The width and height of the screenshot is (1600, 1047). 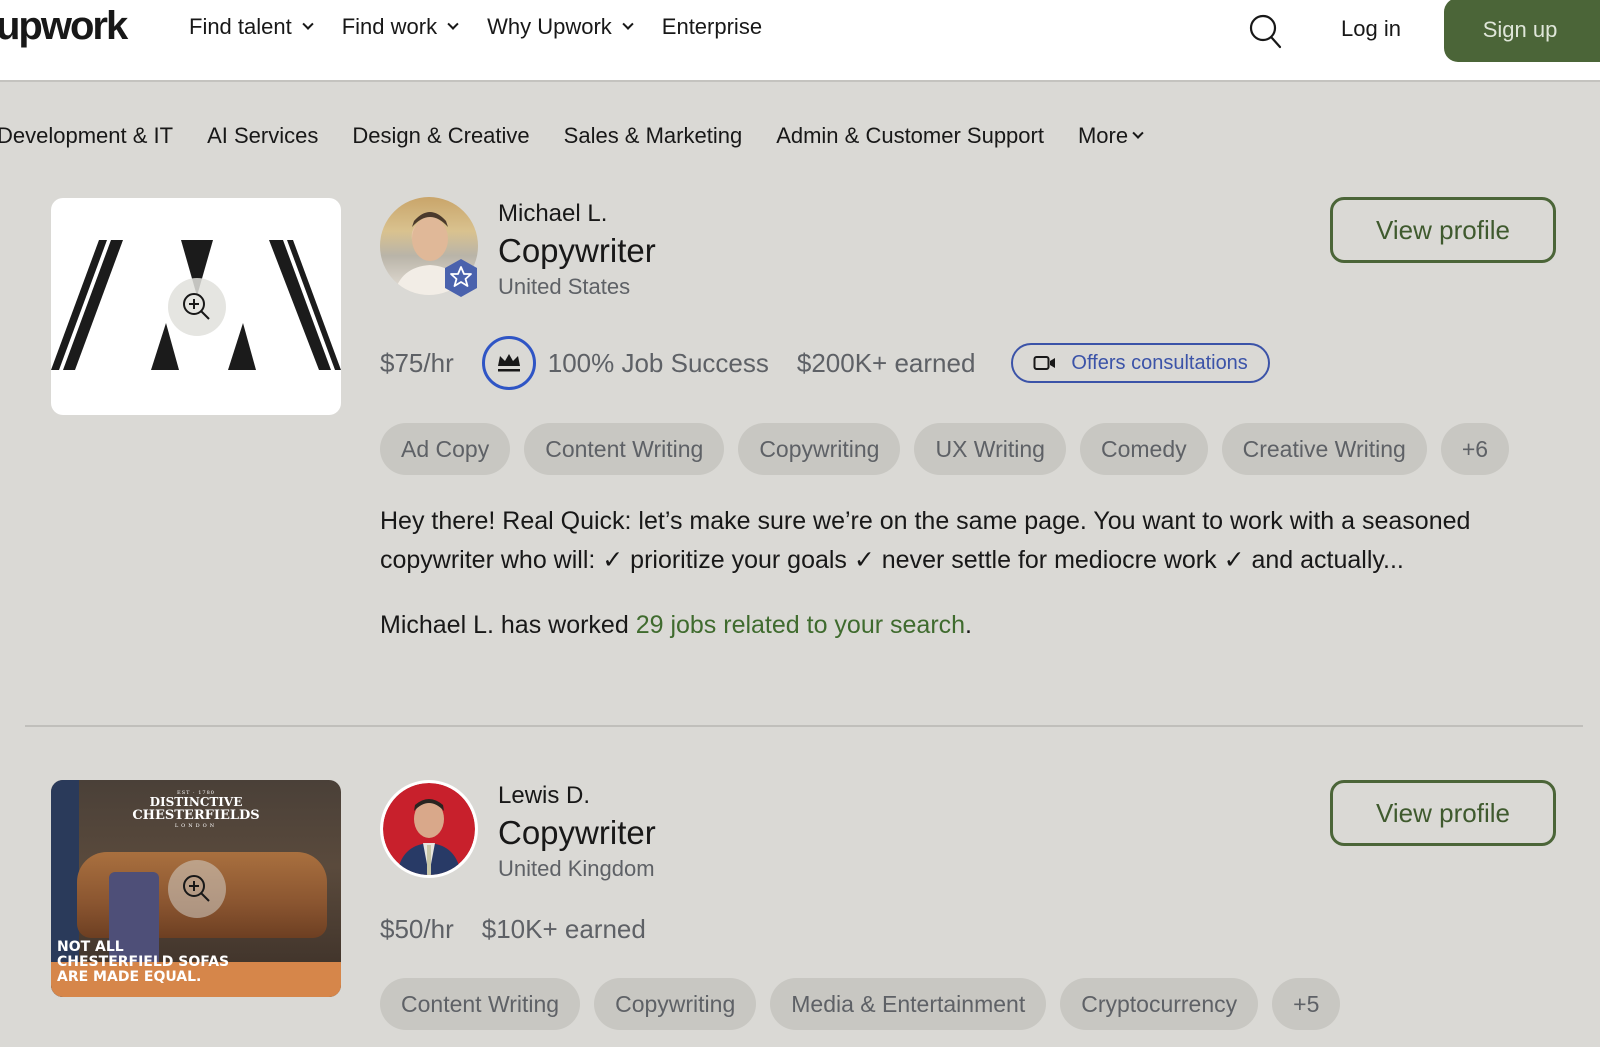 What do you see at coordinates (800, 625) in the screenshot?
I see `related-jobs-link: 29 jobs related to your search` at bounding box center [800, 625].